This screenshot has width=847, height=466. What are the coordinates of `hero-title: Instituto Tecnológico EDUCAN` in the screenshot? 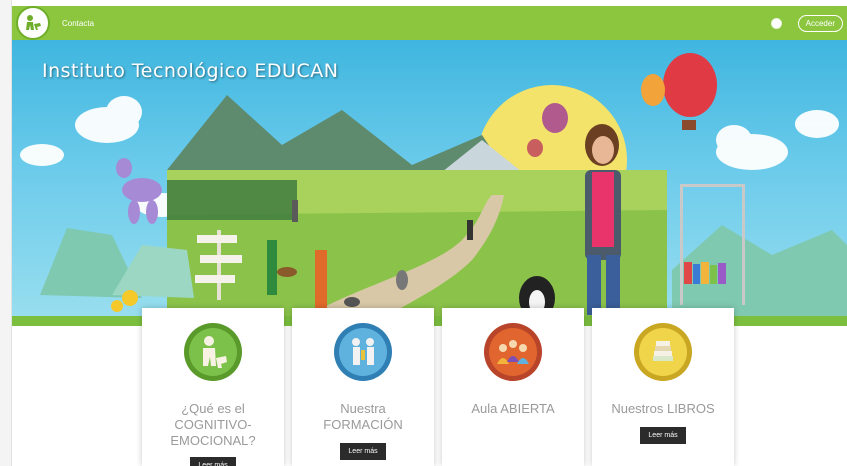 It's located at (190, 71).